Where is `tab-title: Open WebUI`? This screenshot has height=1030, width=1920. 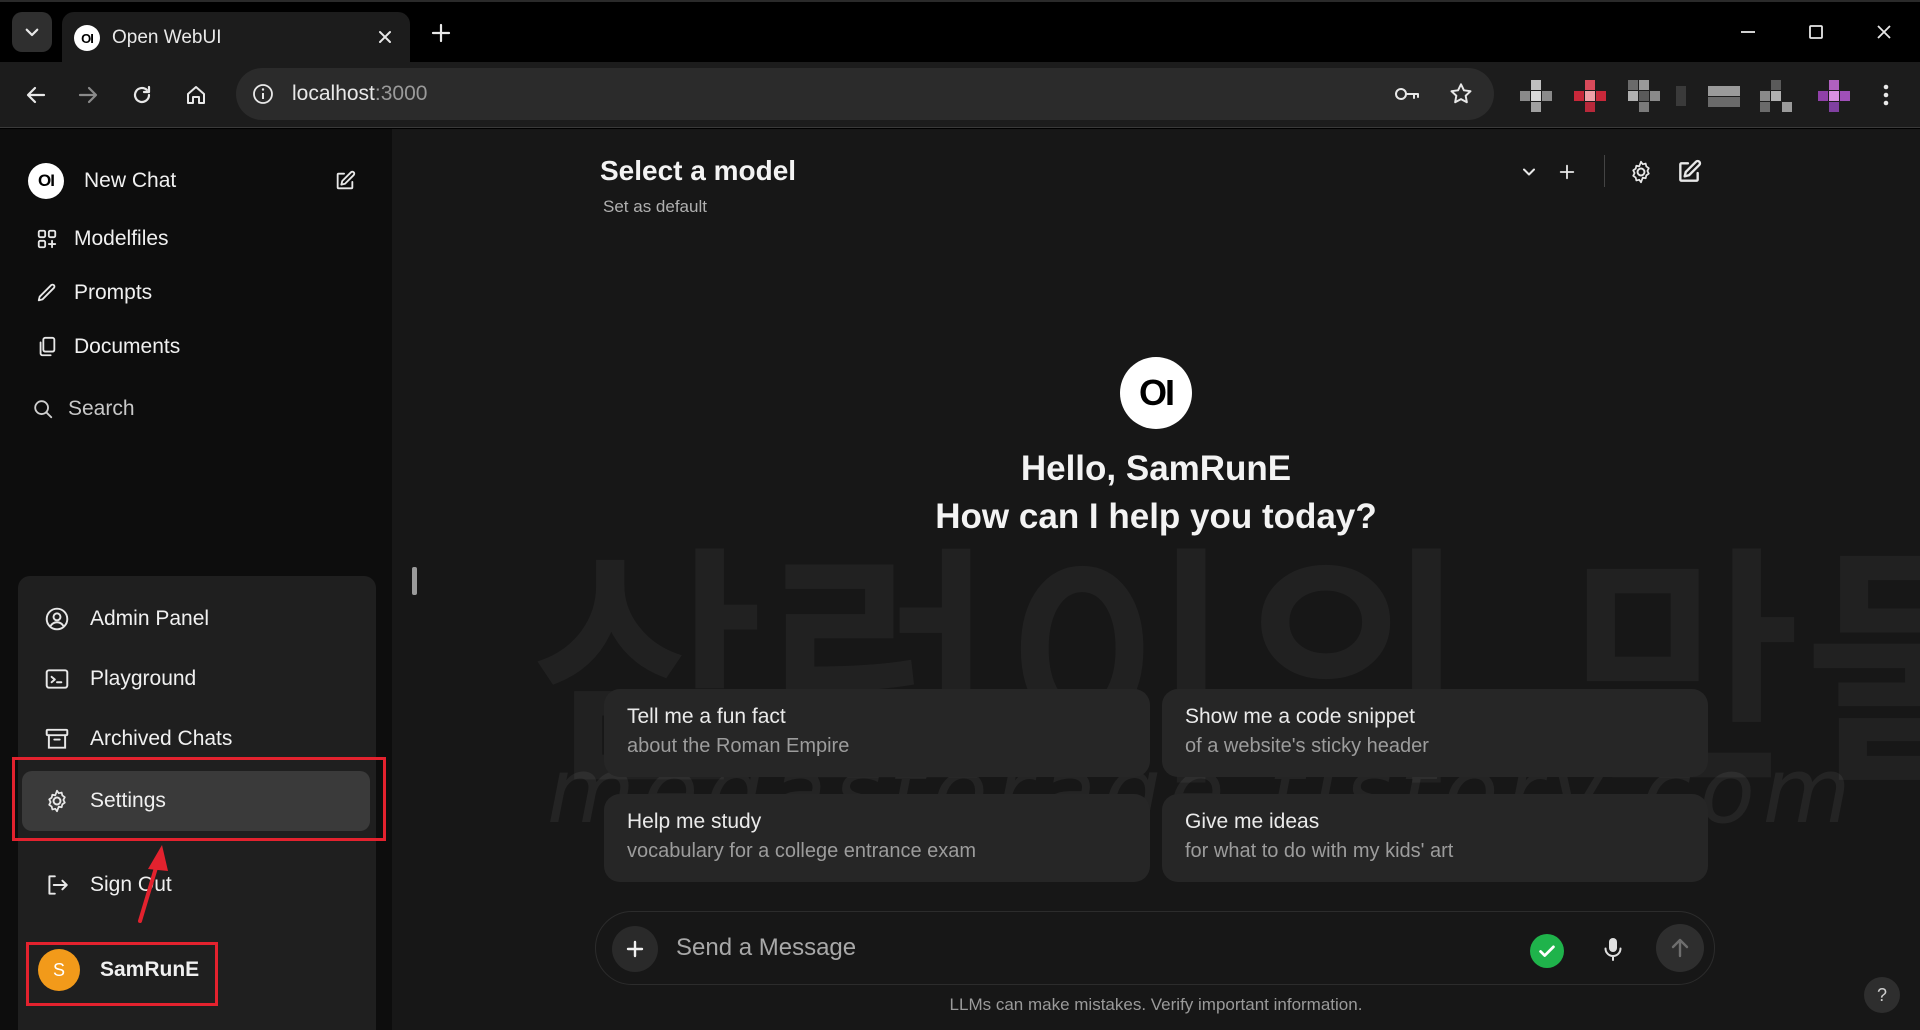 tab-title: Open WebUI is located at coordinates (167, 37).